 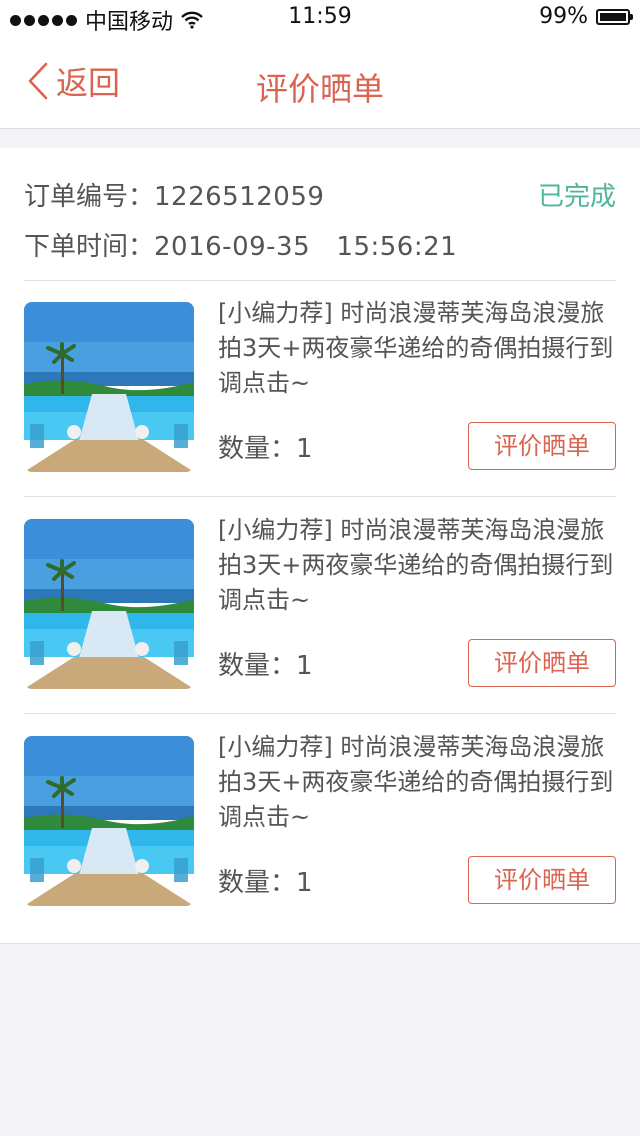 I want to click on order-number-row: 订单编号：1226512059, so click(x=174, y=194).